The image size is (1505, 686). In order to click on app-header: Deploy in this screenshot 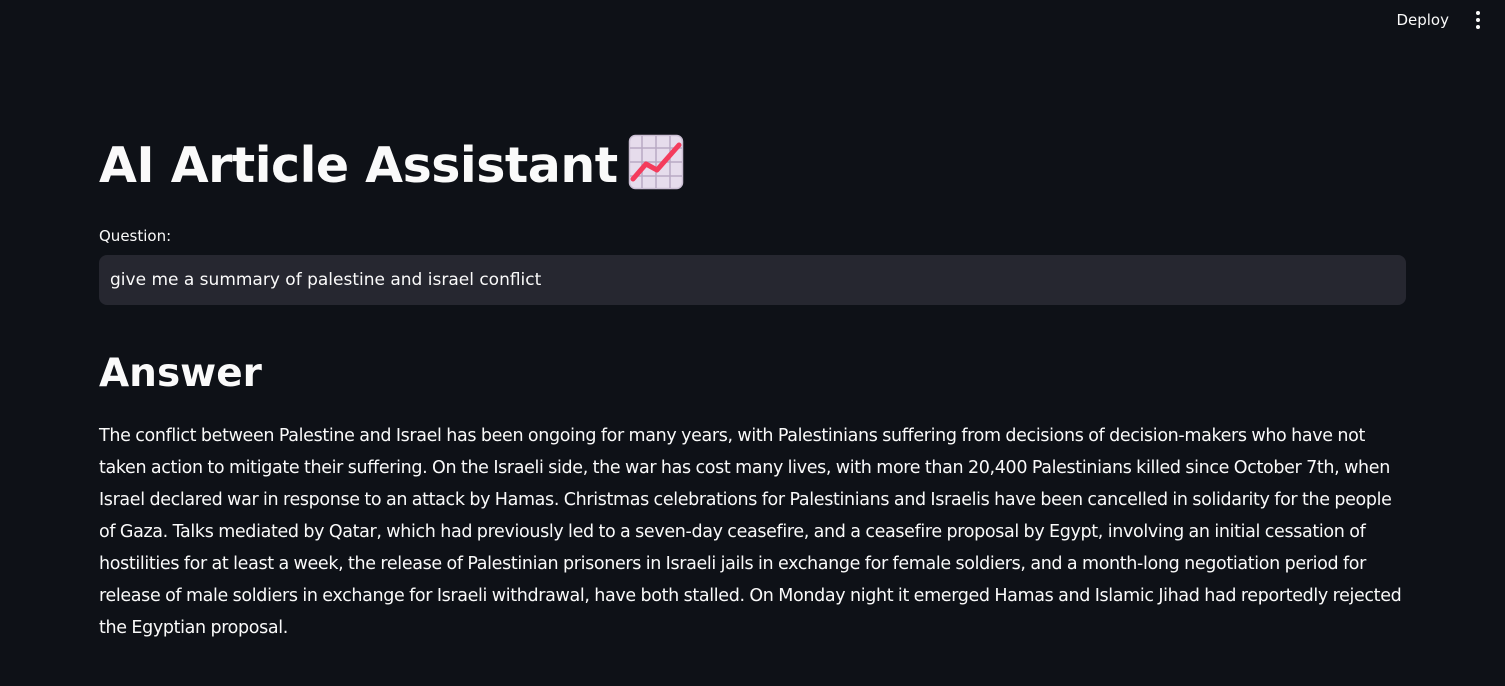, I will do `click(752, 20)`.